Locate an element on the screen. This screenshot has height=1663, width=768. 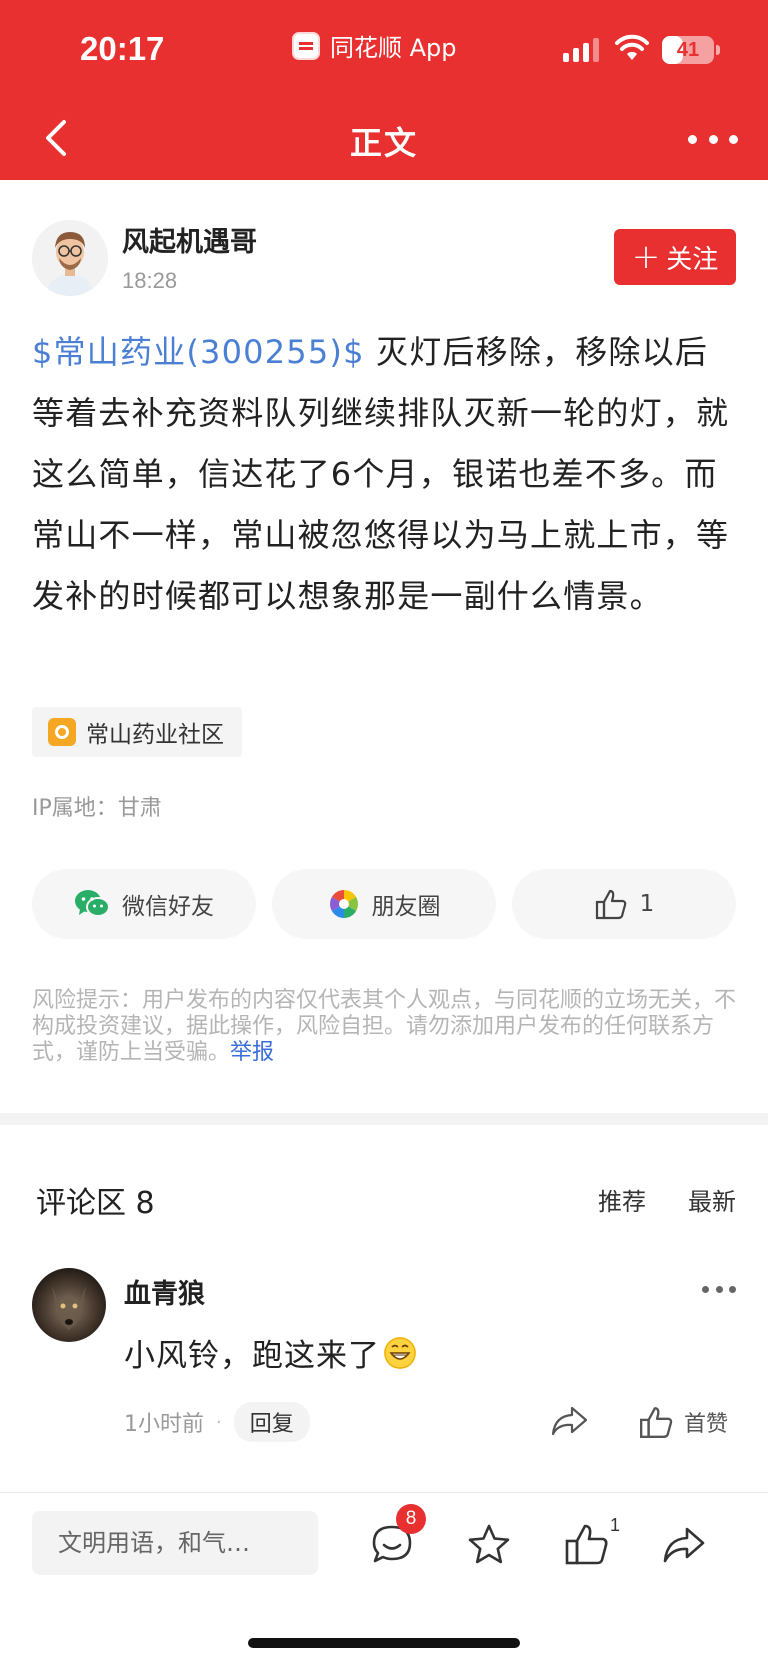
grinning-face-emoji is located at coordinates (400, 1352).